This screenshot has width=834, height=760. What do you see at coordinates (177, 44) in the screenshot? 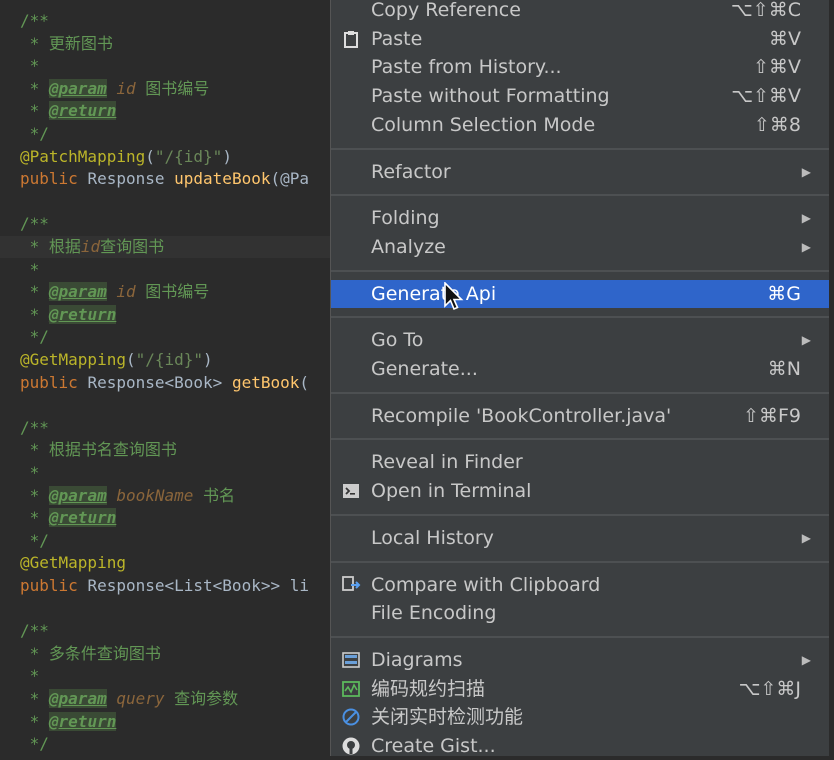
I see `code-line: * 更新图书` at bounding box center [177, 44].